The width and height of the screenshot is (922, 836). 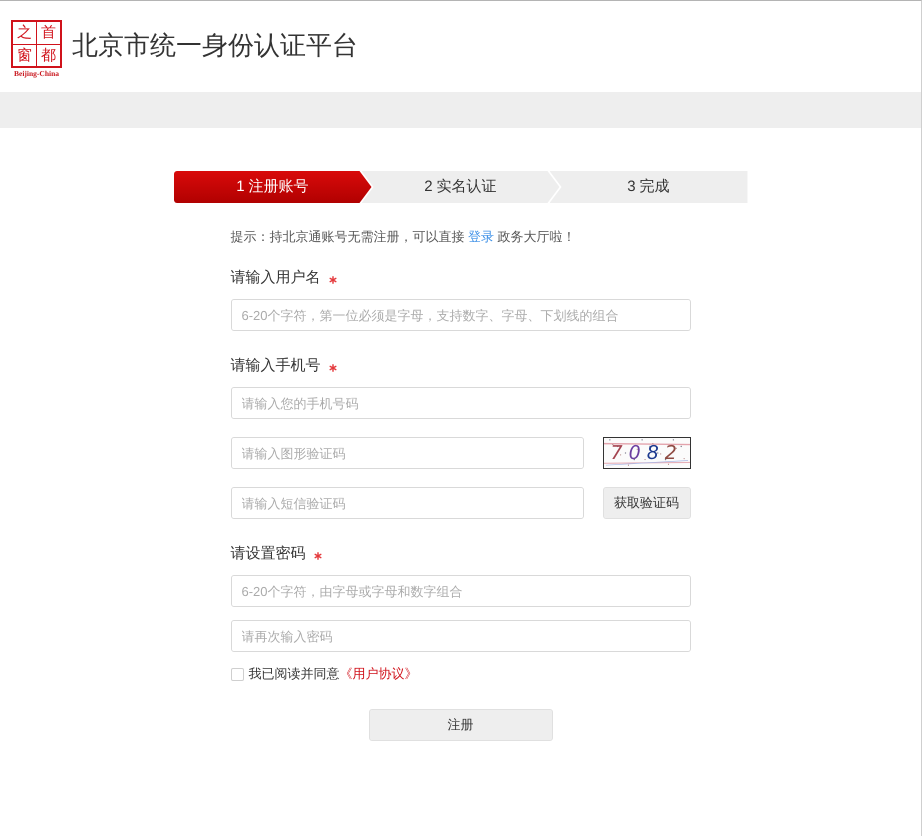 I want to click on hint-text: 提示：持北京通账号无需注册，可以直接 登录 政务大厅啦！, so click(x=403, y=237).